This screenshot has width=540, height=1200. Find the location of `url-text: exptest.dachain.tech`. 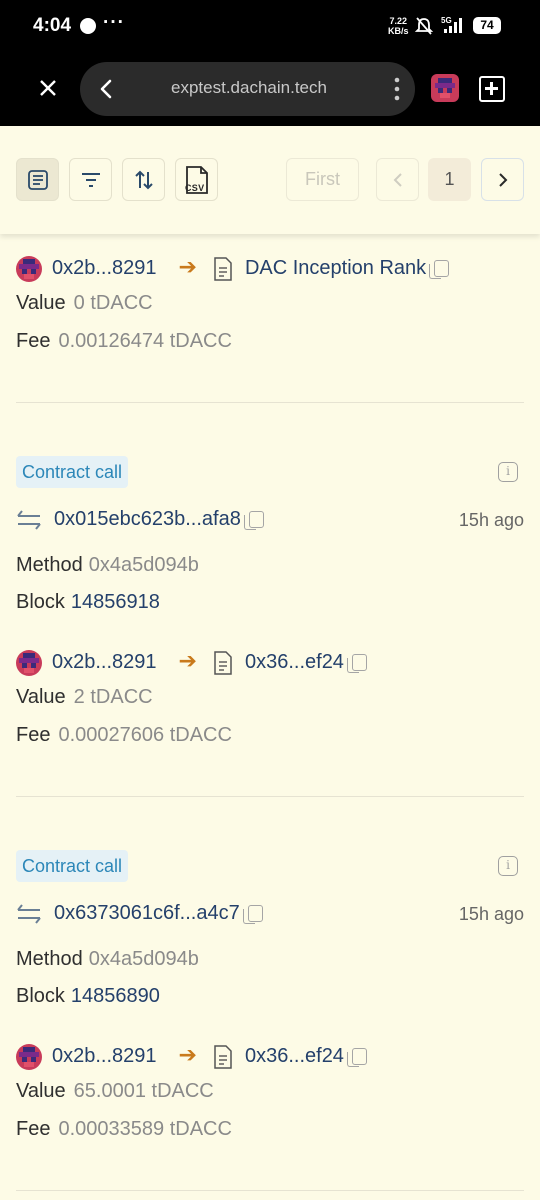

url-text: exptest.dachain.tech is located at coordinates (249, 88).